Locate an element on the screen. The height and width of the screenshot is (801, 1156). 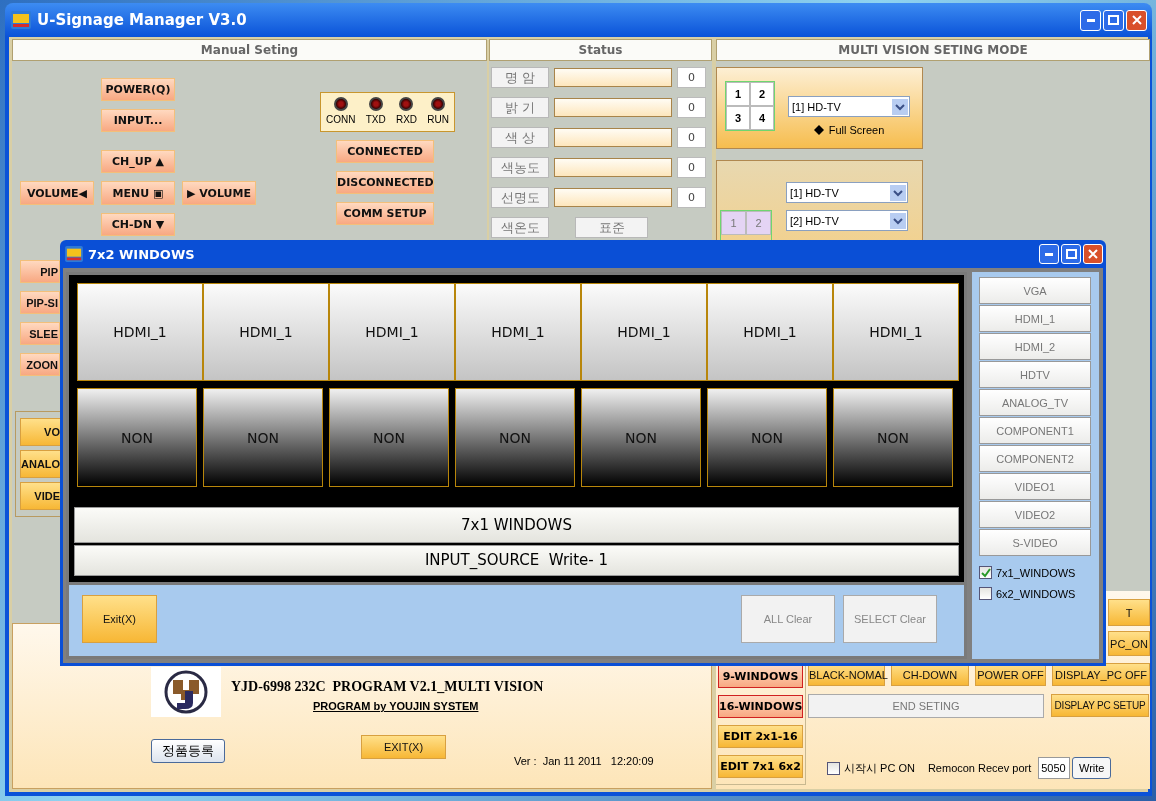
function-button: PIP is located at coordinates (40, 271).